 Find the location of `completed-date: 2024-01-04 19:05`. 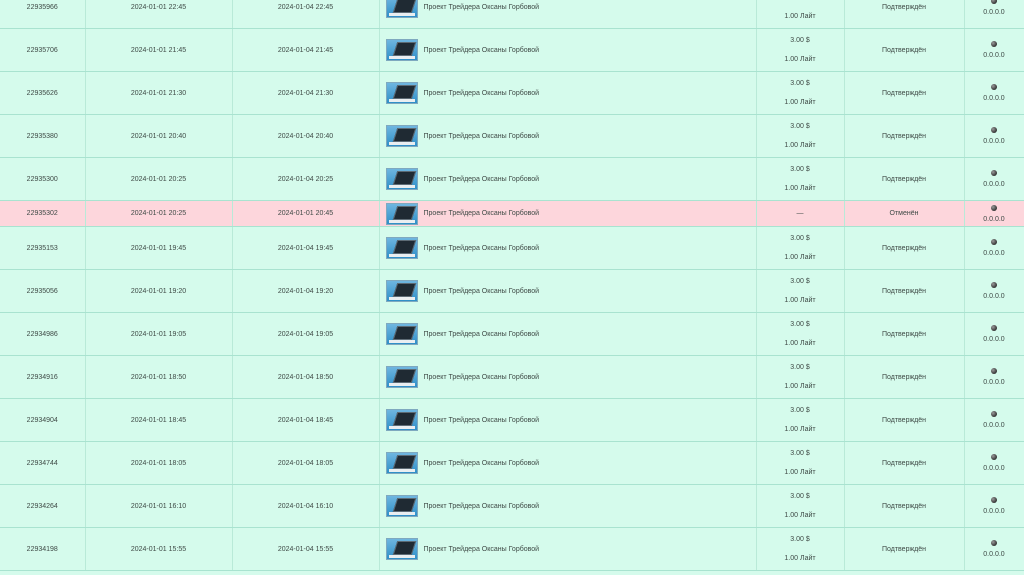

completed-date: 2024-01-04 19:05 is located at coordinates (306, 334).